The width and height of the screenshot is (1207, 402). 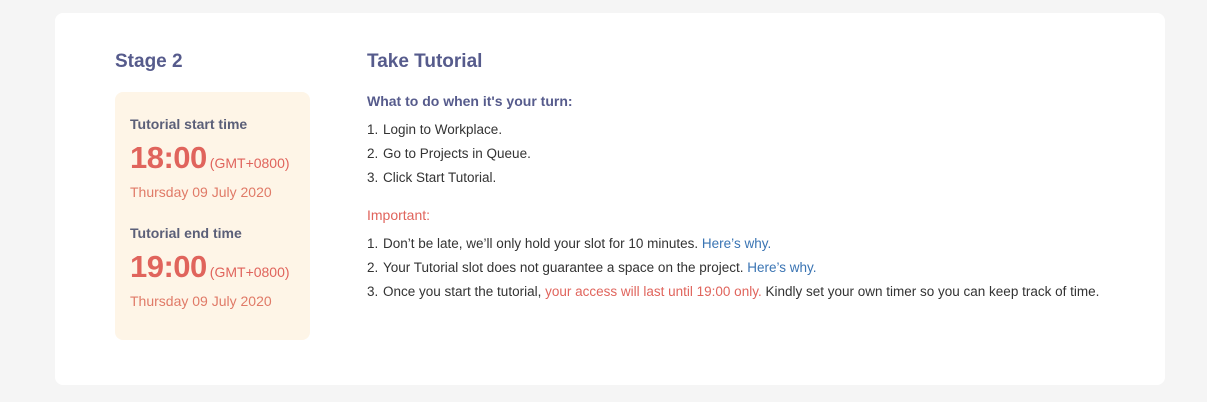 I want to click on important-number: 3., so click(x=373, y=291).